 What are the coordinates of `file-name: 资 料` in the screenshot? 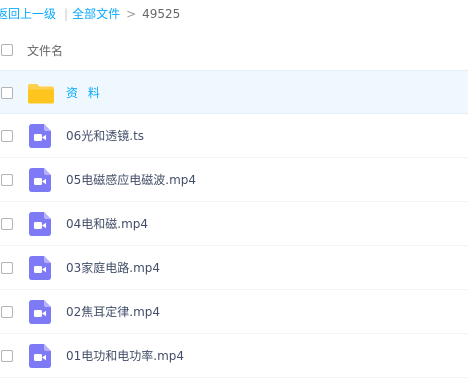 It's located at (84, 92).